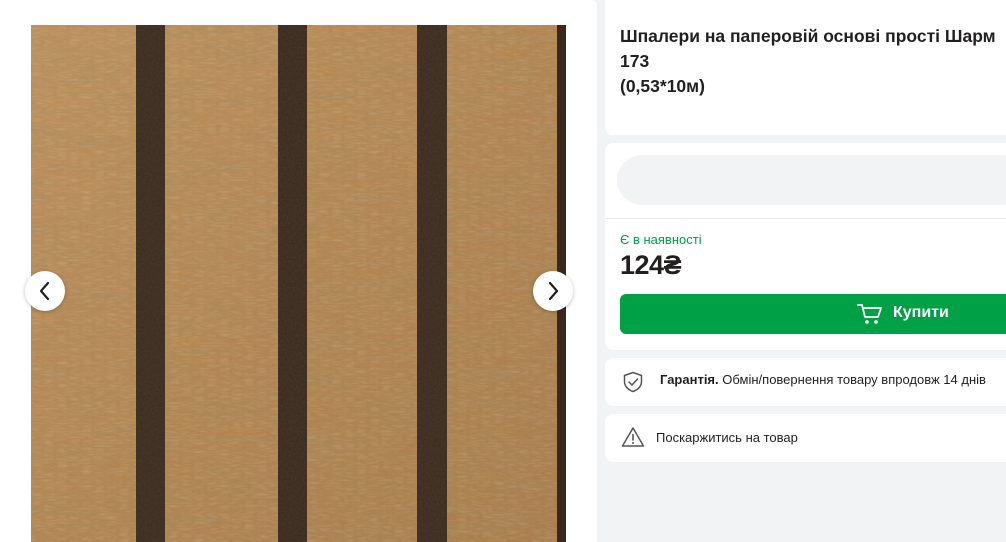 This screenshot has height=542, width=1006. What do you see at coordinates (805, 218) in the screenshot?
I see `divider` at bounding box center [805, 218].